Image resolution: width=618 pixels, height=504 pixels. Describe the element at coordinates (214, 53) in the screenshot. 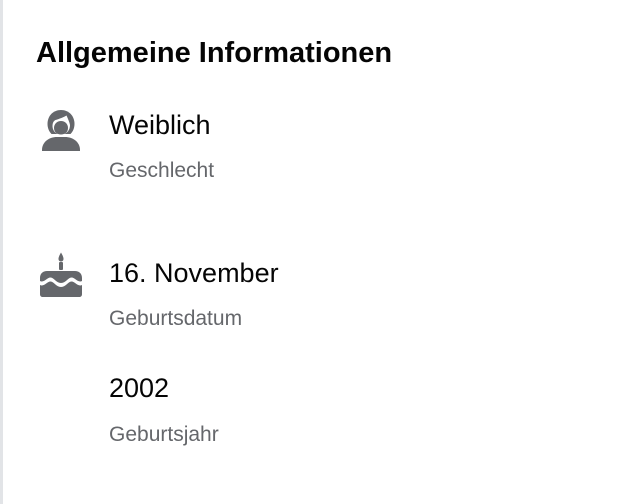

I see `section-title: Allgemeine Informationen` at that location.